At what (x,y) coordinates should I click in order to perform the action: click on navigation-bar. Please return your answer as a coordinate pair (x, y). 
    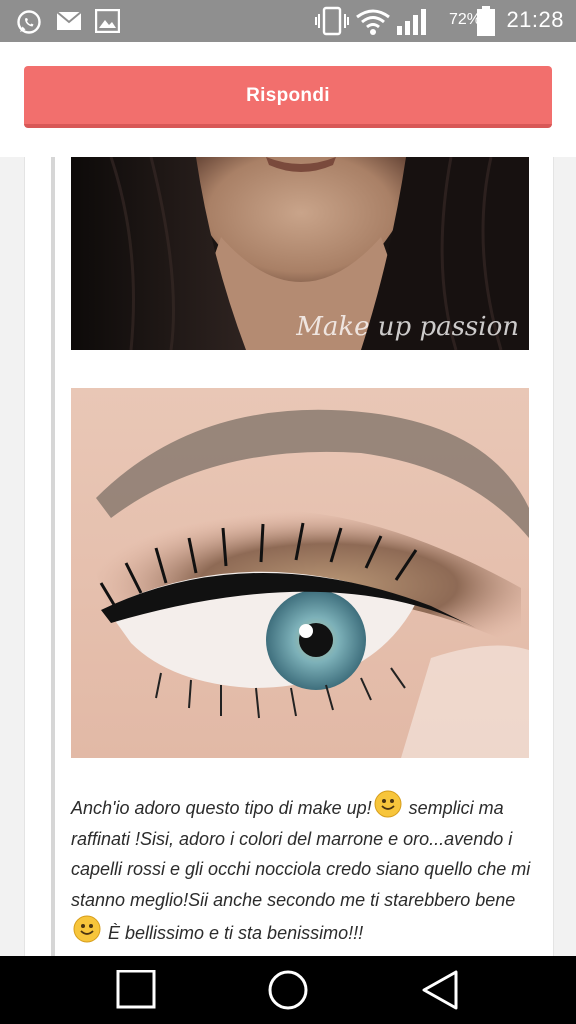
    Looking at the image, I should click on (288, 990).